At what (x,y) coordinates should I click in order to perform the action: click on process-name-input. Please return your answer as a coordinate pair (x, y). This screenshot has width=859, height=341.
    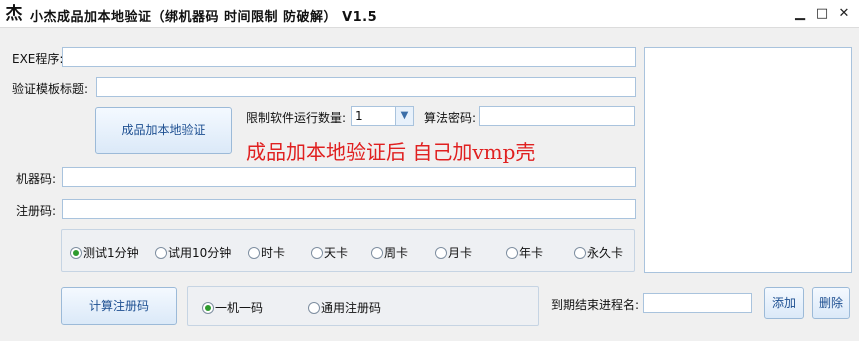
    Looking at the image, I should click on (697, 303).